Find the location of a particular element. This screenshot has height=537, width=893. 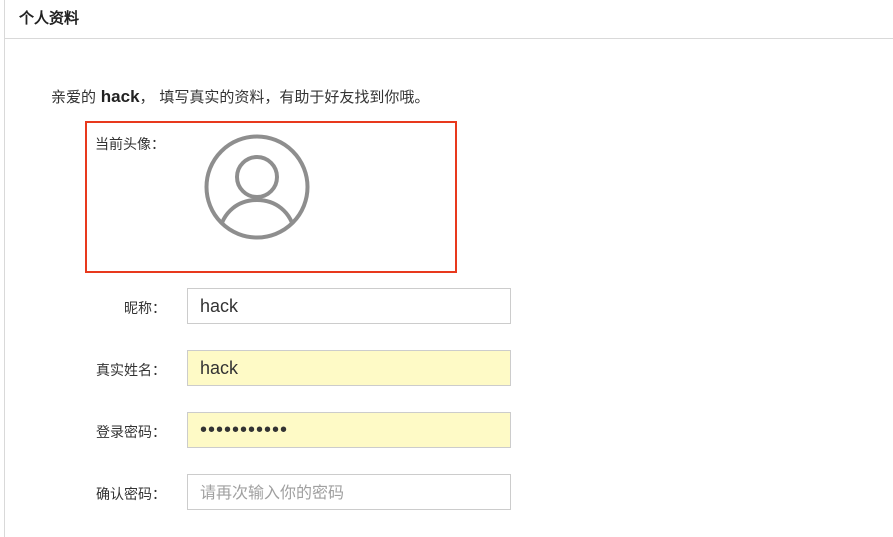

avatar-section: 当前头像： is located at coordinates (271, 197).